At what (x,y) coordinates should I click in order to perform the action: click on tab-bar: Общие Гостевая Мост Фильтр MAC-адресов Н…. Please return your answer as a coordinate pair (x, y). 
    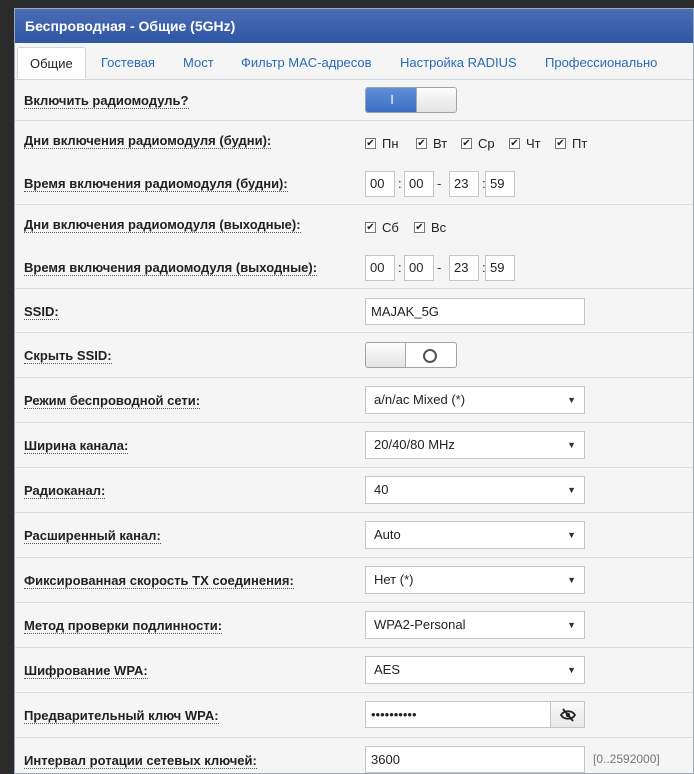
    Looking at the image, I should click on (354, 61).